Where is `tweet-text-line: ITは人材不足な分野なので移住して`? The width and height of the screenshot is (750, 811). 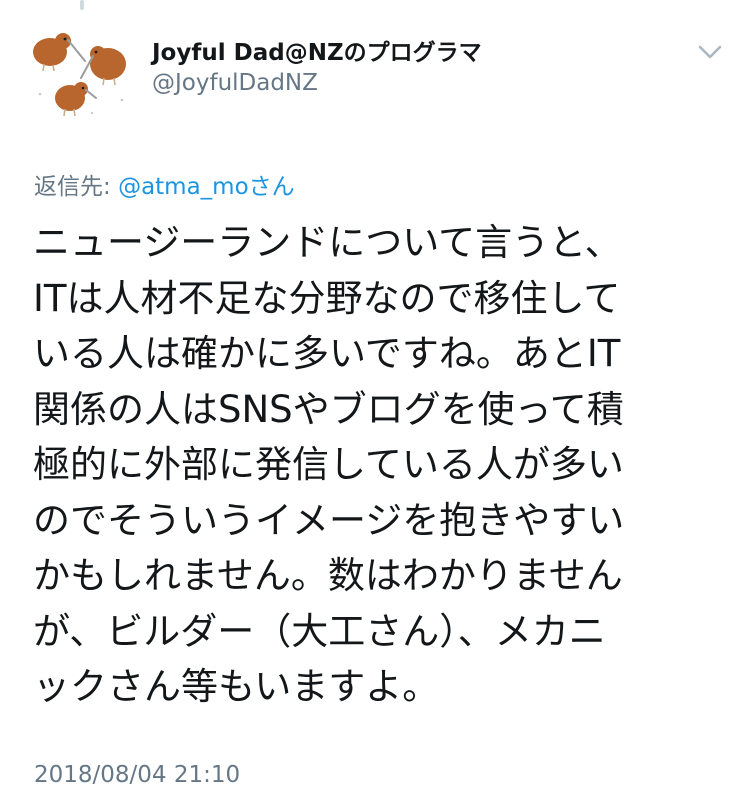 tweet-text-line: ITは人材不足な分野なので移住して is located at coordinates (327, 298).